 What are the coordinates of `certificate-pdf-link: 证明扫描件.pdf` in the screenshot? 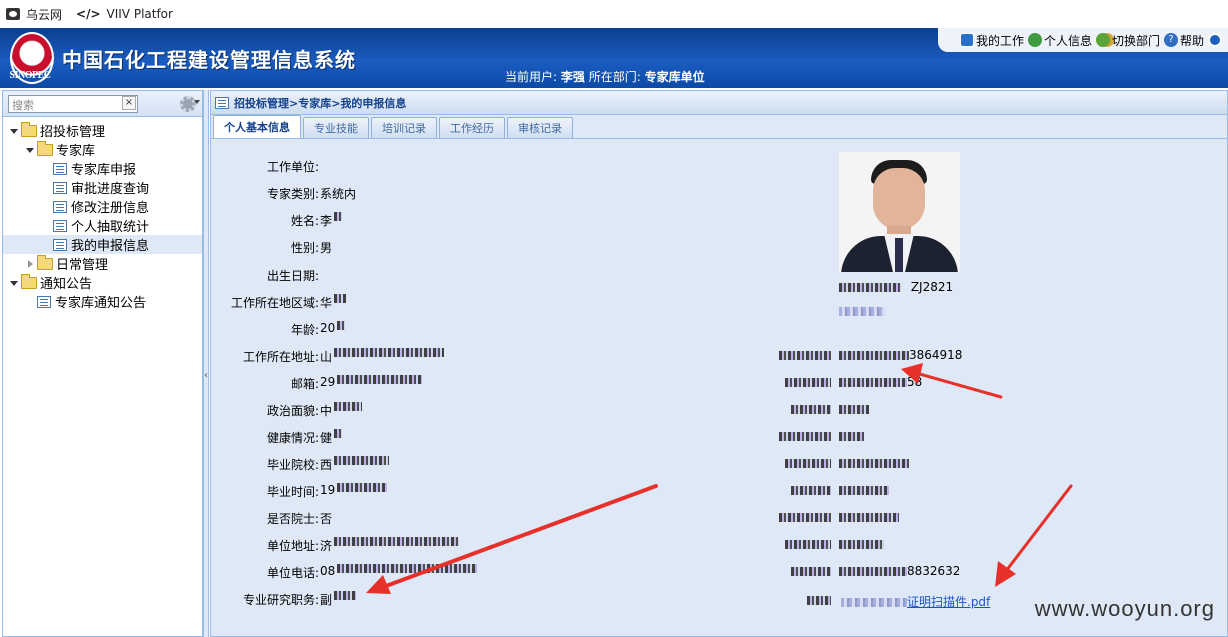 It's located at (915, 601).